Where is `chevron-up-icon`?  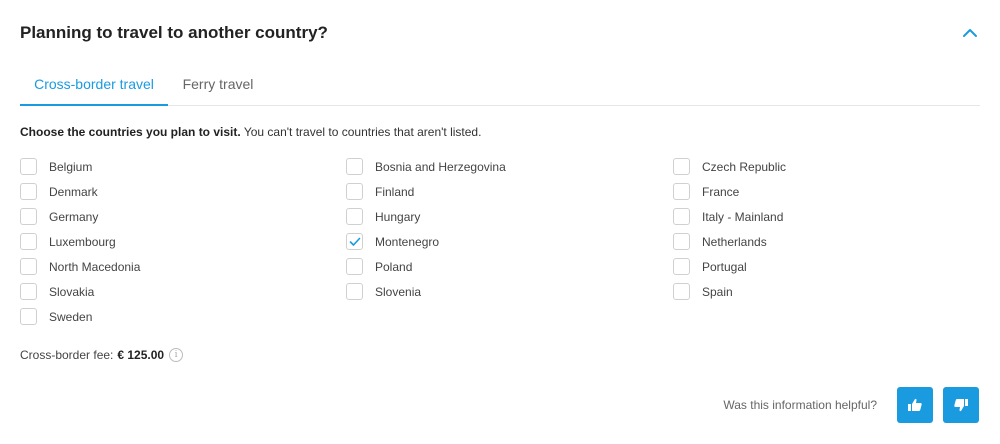
chevron-up-icon is located at coordinates (970, 33).